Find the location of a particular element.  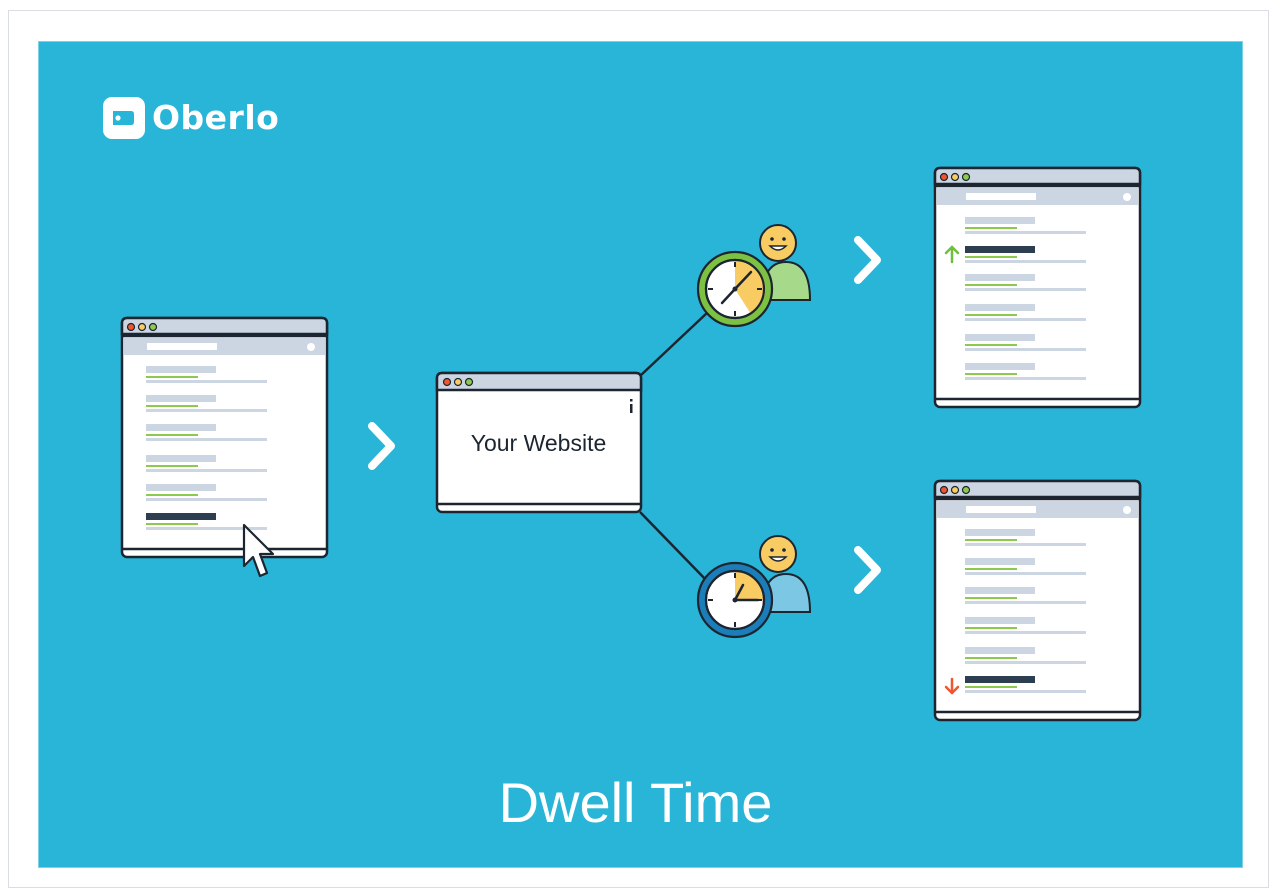

ranking-down-window is located at coordinates (1037, 600).